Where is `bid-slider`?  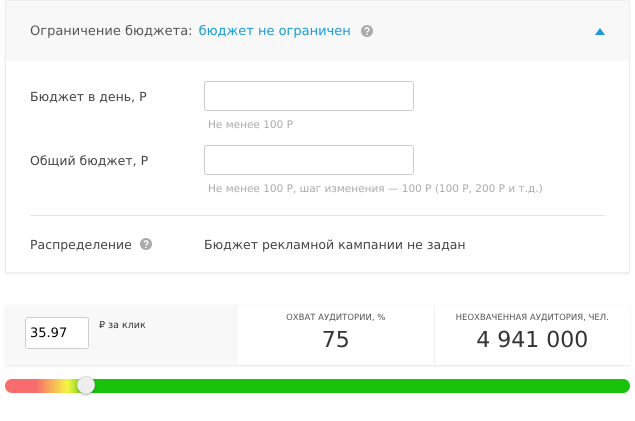 bid-slider is located at coordinates (317, 386).